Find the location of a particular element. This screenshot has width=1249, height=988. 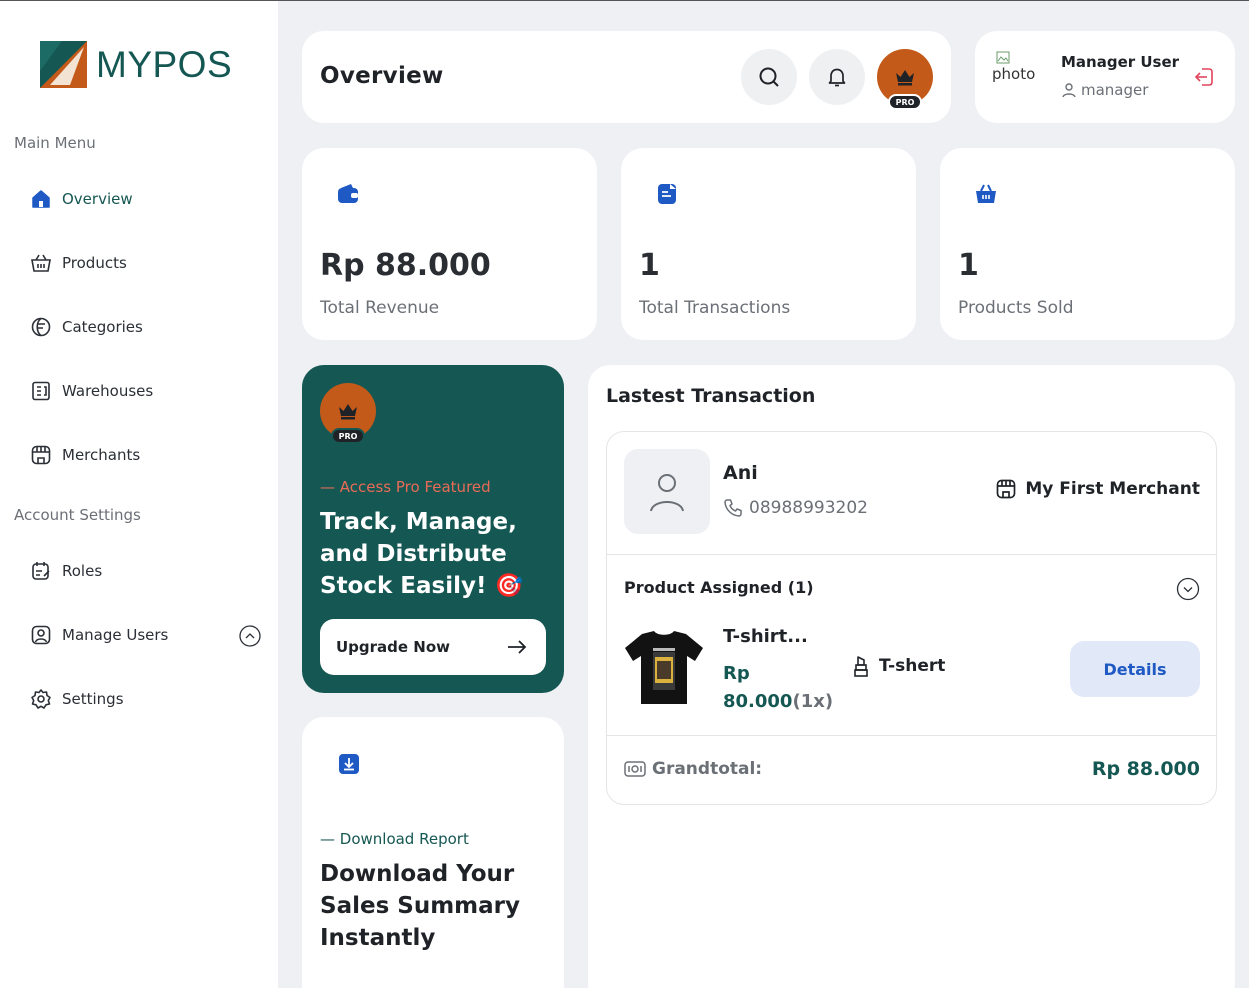

logo: MYPOS is located at coordinates (136, 64).